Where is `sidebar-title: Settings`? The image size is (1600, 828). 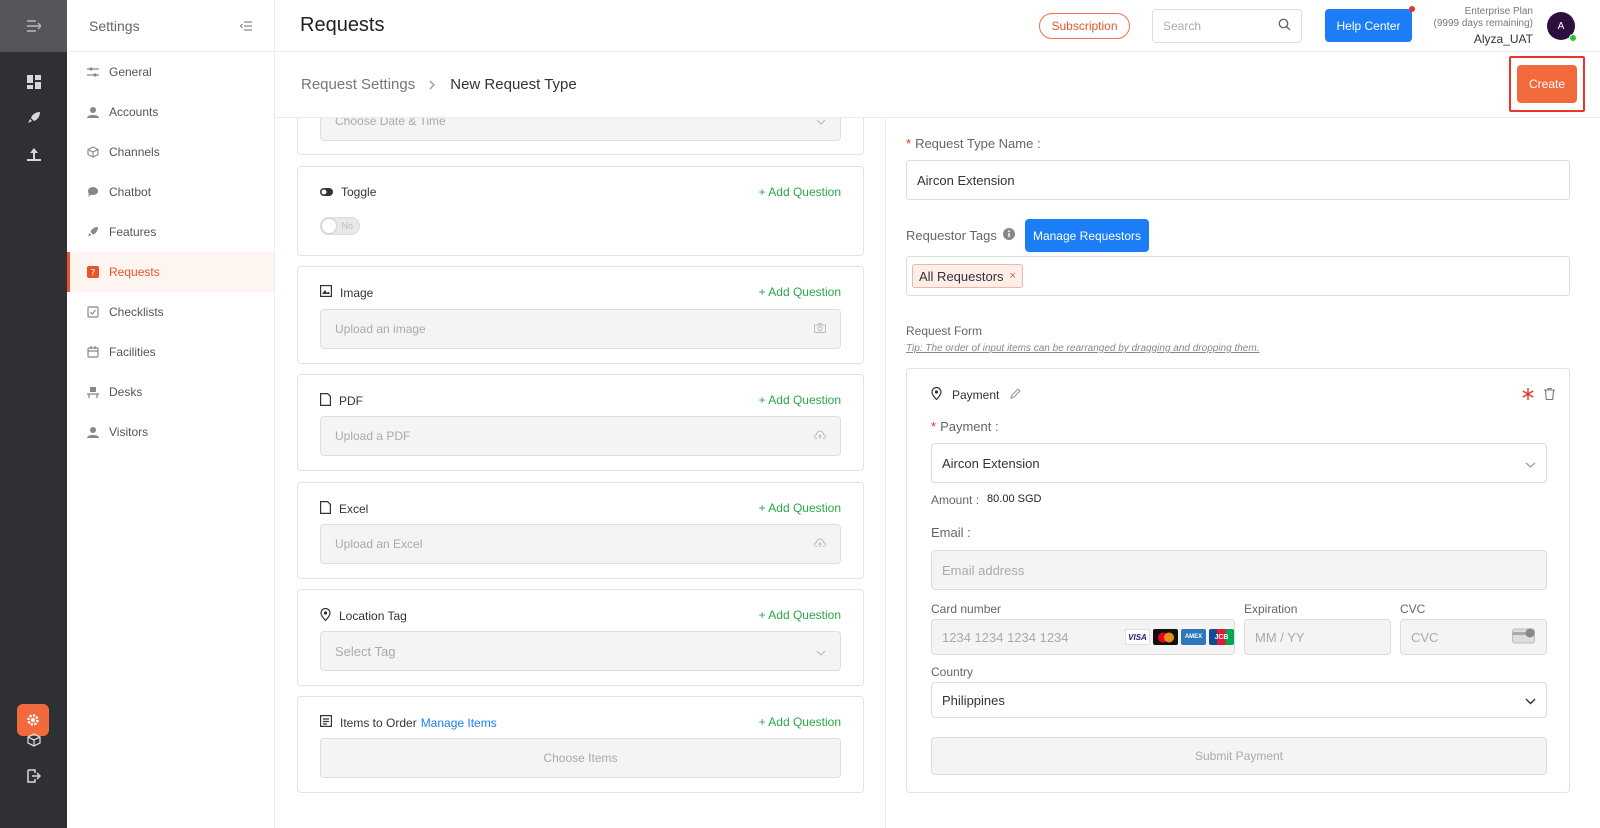 sidebar-title: Settings is located at coordinates (114, 25).